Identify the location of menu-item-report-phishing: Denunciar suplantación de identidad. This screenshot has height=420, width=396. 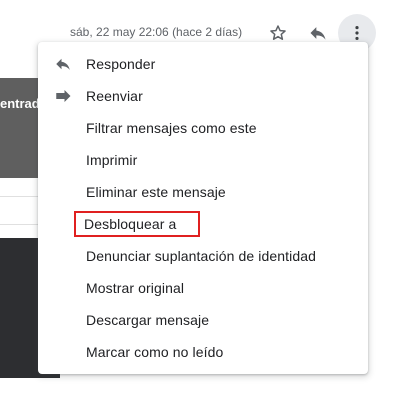
(203, 256).